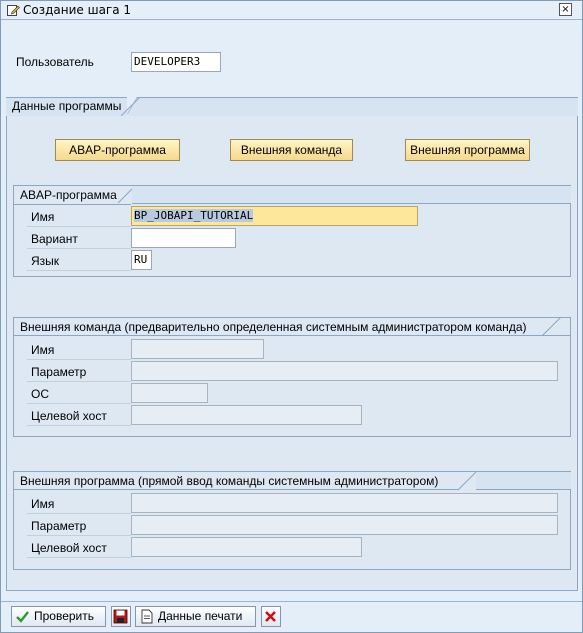 This screenshot has height=633, width=583. What do you see at coordinates (22, 616) in the screenshot?
I see `checkmark-icon` at bounding box center [22, 616].